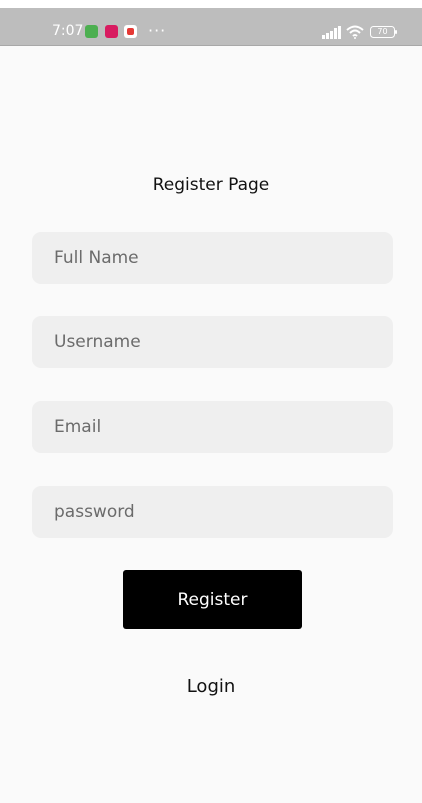 The width and height of the screenshot is (422, 803). I want to click on username-input, so click(212, 342).